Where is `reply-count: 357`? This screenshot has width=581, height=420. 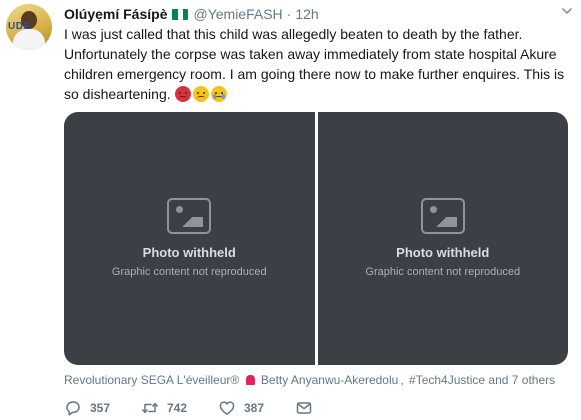 reply-count: 357 is located at coordinates (100, 408).